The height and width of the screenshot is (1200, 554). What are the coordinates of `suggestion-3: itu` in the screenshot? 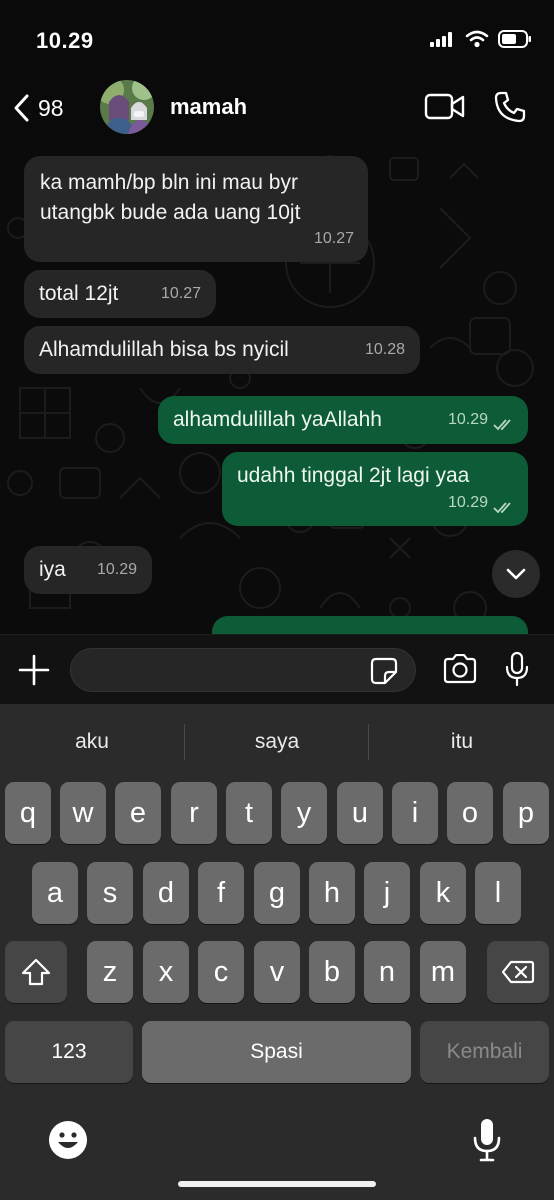 It's located at (462, 742).